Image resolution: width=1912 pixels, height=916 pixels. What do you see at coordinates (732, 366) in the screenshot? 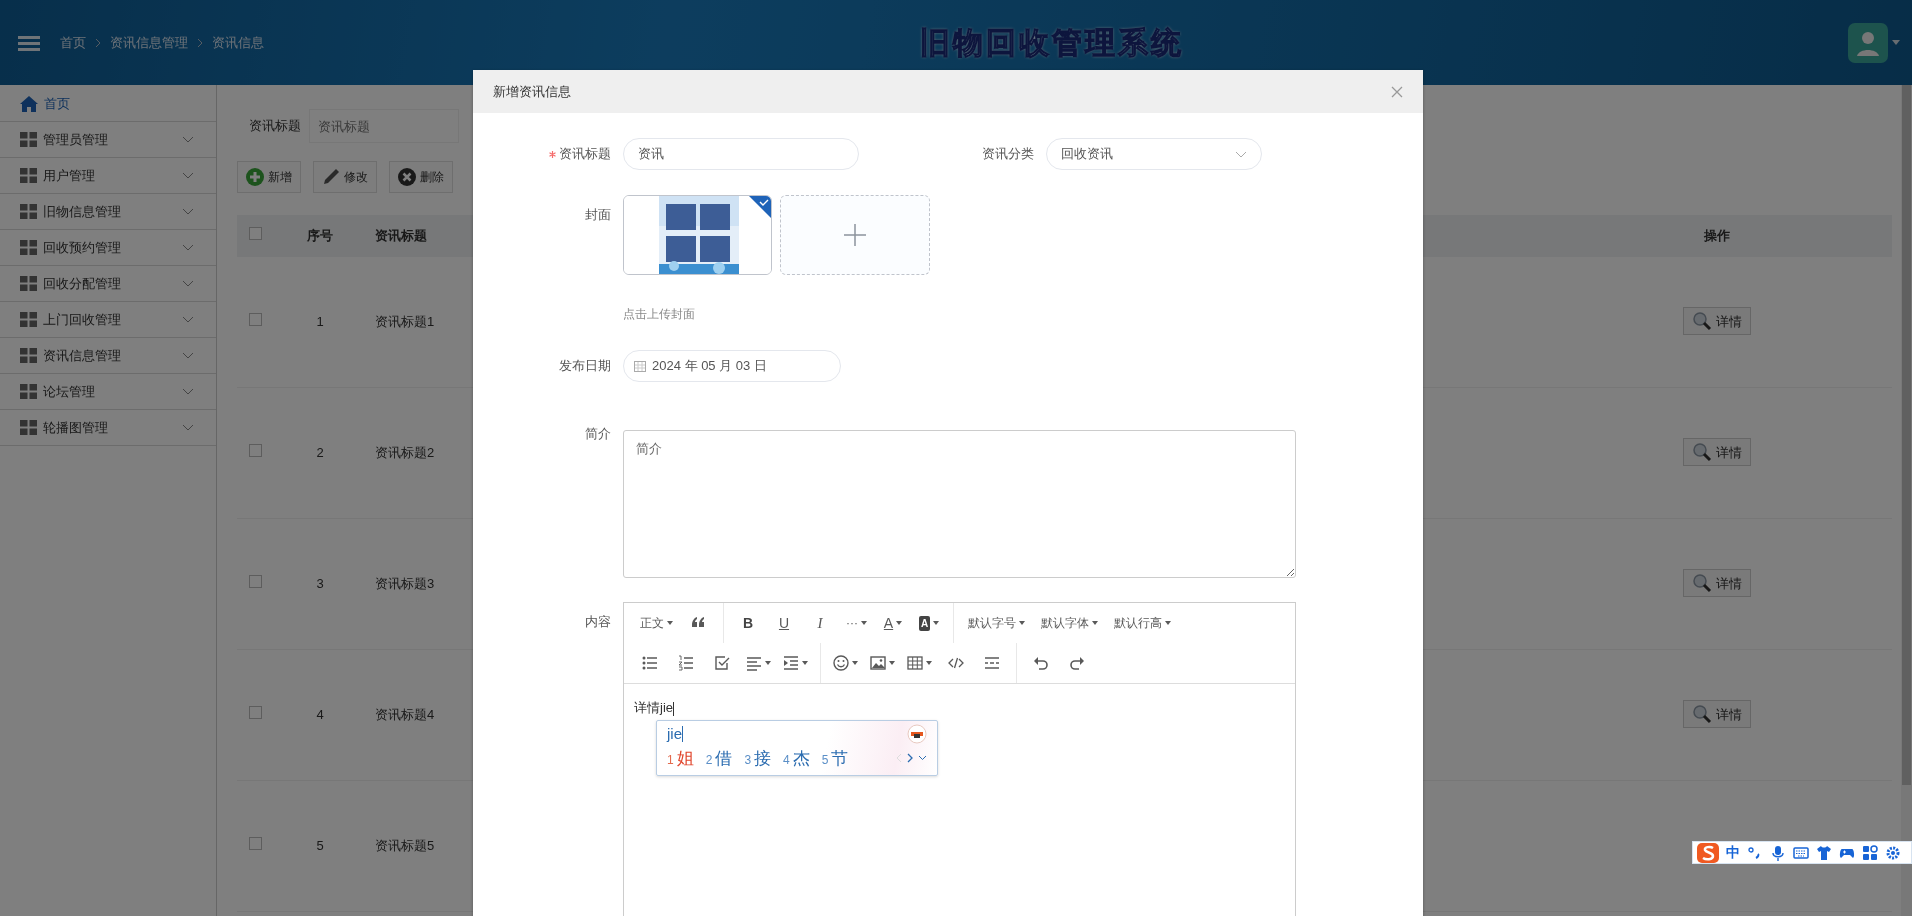
I see `date-field: 2024 年 05 月 03 日` at bounding box center [732, 366].